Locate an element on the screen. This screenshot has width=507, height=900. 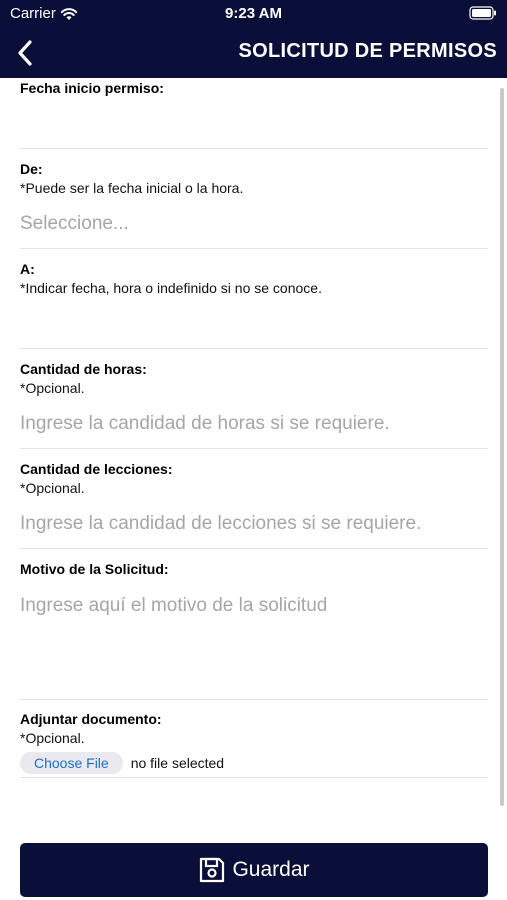
motivo-label: Motivo de la Solicitud: is located at coordinates (94, 569).